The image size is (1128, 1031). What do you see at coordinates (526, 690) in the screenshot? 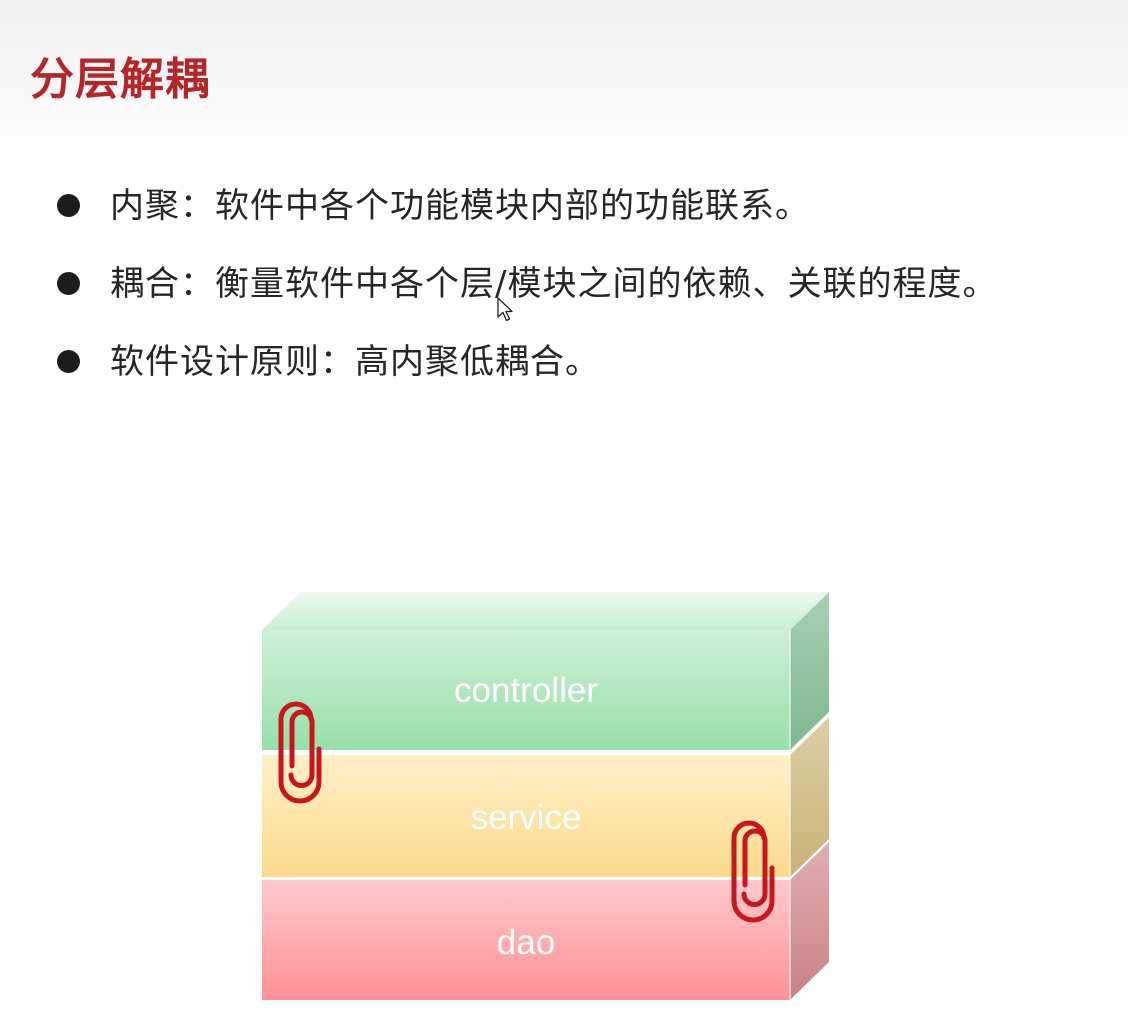
I see `controller-layer-label: controller` at bounding box center [526, 690].